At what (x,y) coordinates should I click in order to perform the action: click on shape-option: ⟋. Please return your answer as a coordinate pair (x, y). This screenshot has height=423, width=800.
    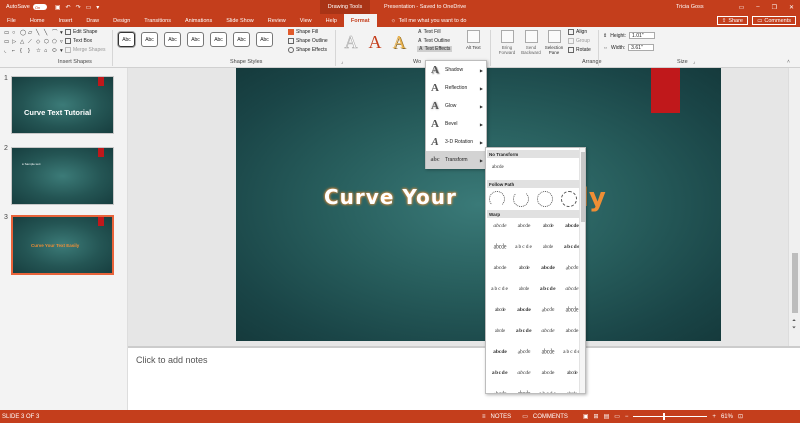
    Looking at the image, I should click on (31, 43).